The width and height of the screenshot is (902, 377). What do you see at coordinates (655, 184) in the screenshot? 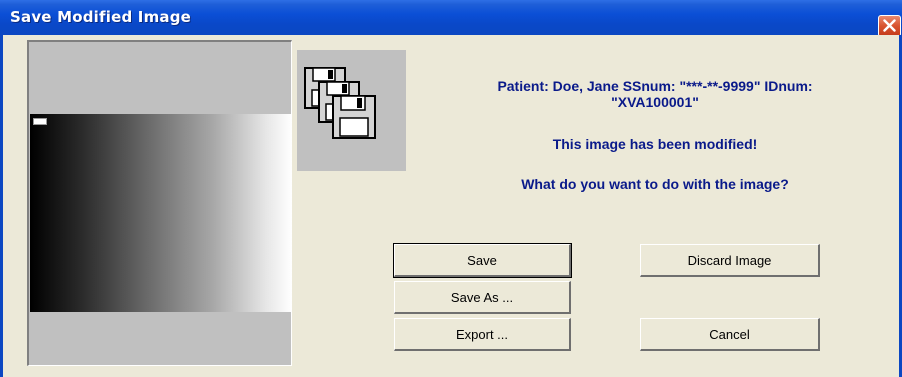
I see `question-message: What do you want to do with the image?` at bounding box center [655, 184].